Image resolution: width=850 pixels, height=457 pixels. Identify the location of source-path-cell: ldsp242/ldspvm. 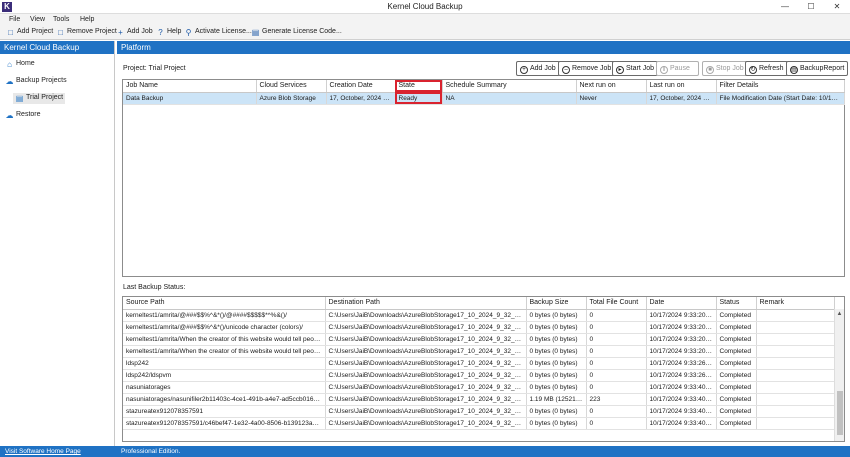
(224, 375).